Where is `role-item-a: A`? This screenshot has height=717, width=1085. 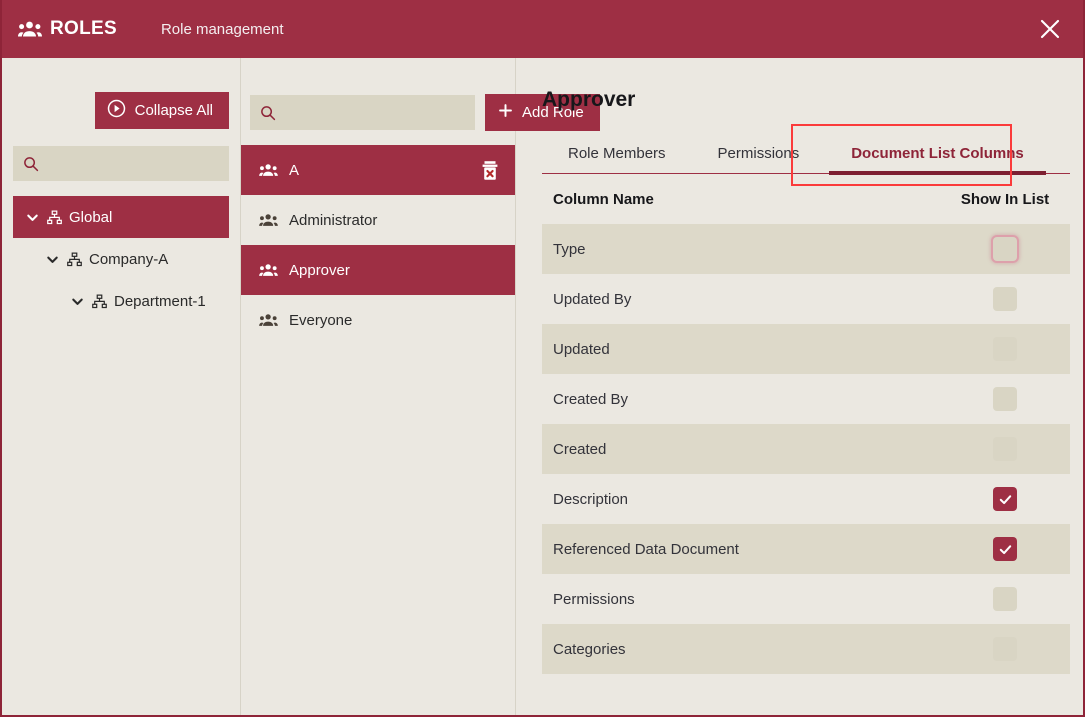 role-item-a: A is located at coordinates (378, 170).